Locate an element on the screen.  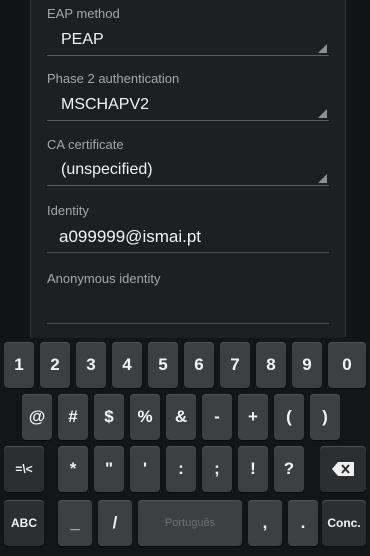
key-dollar: $ is located at coordinates (109, 417).